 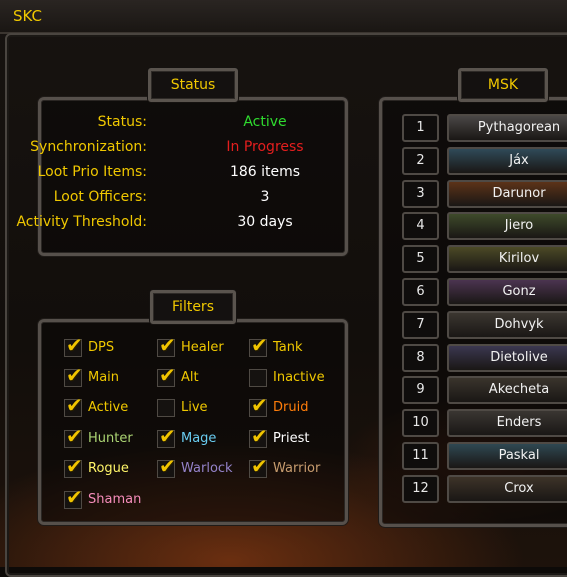 What do you see at coordinates (420, 128) in the screenshot?
I see `msk-rank: 1` at bounding box center [420, 128].